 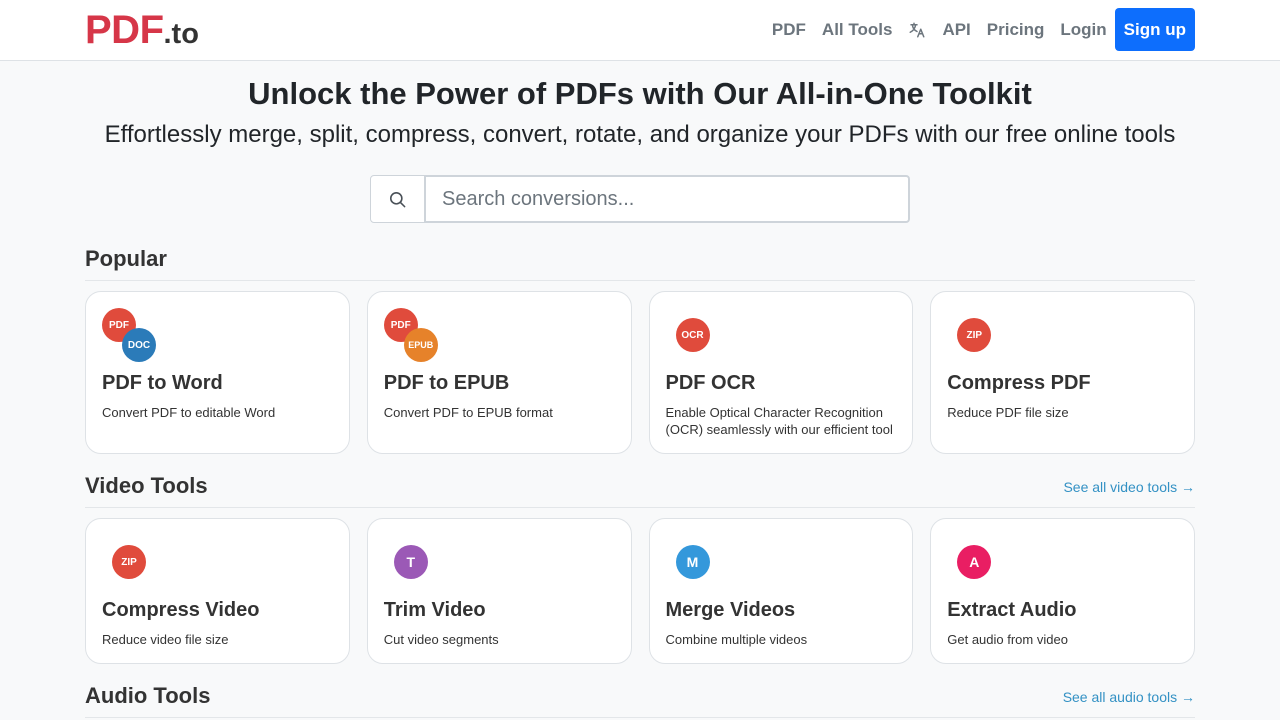 I want to click on translate-icon, so click(x=917, y=30).